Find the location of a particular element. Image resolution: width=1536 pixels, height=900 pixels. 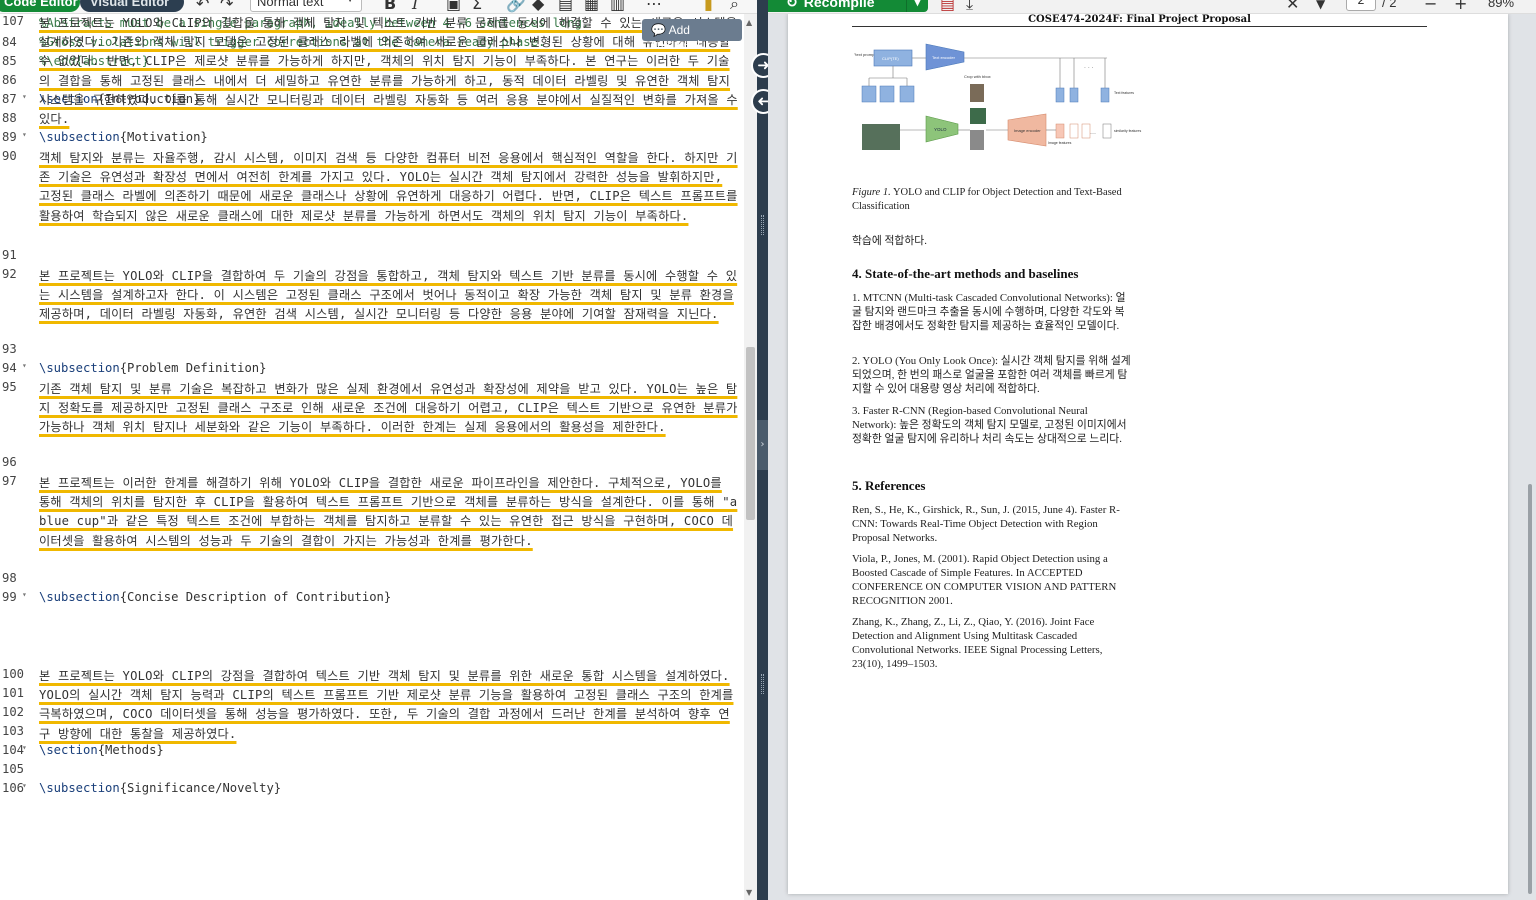

line-number: 97 is located at coordinates (9, 481).